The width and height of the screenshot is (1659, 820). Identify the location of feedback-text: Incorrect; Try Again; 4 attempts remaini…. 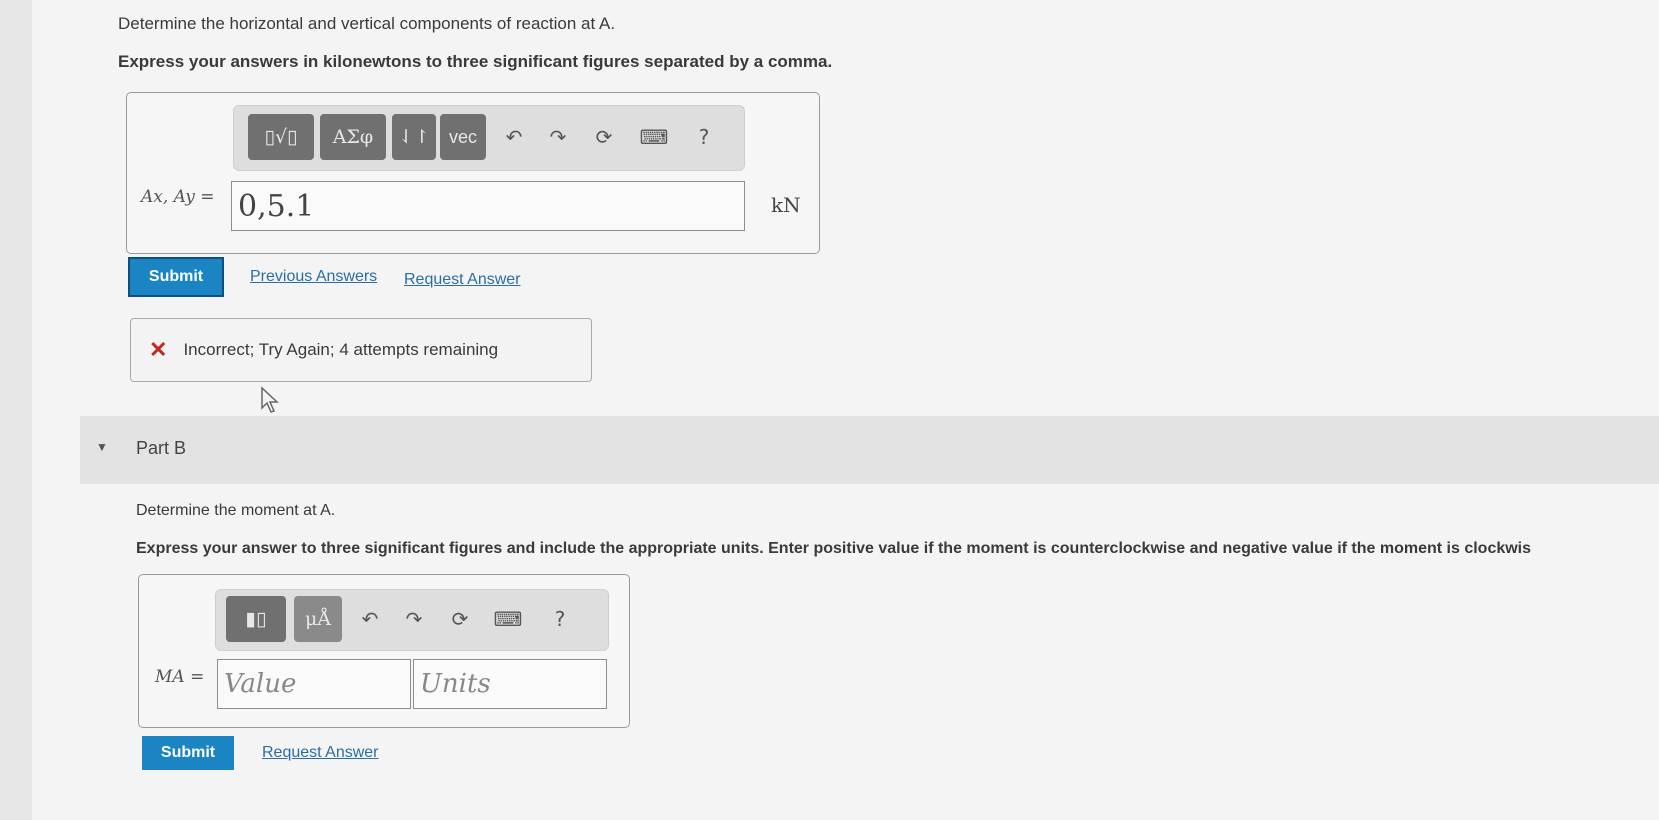
(341, 349).